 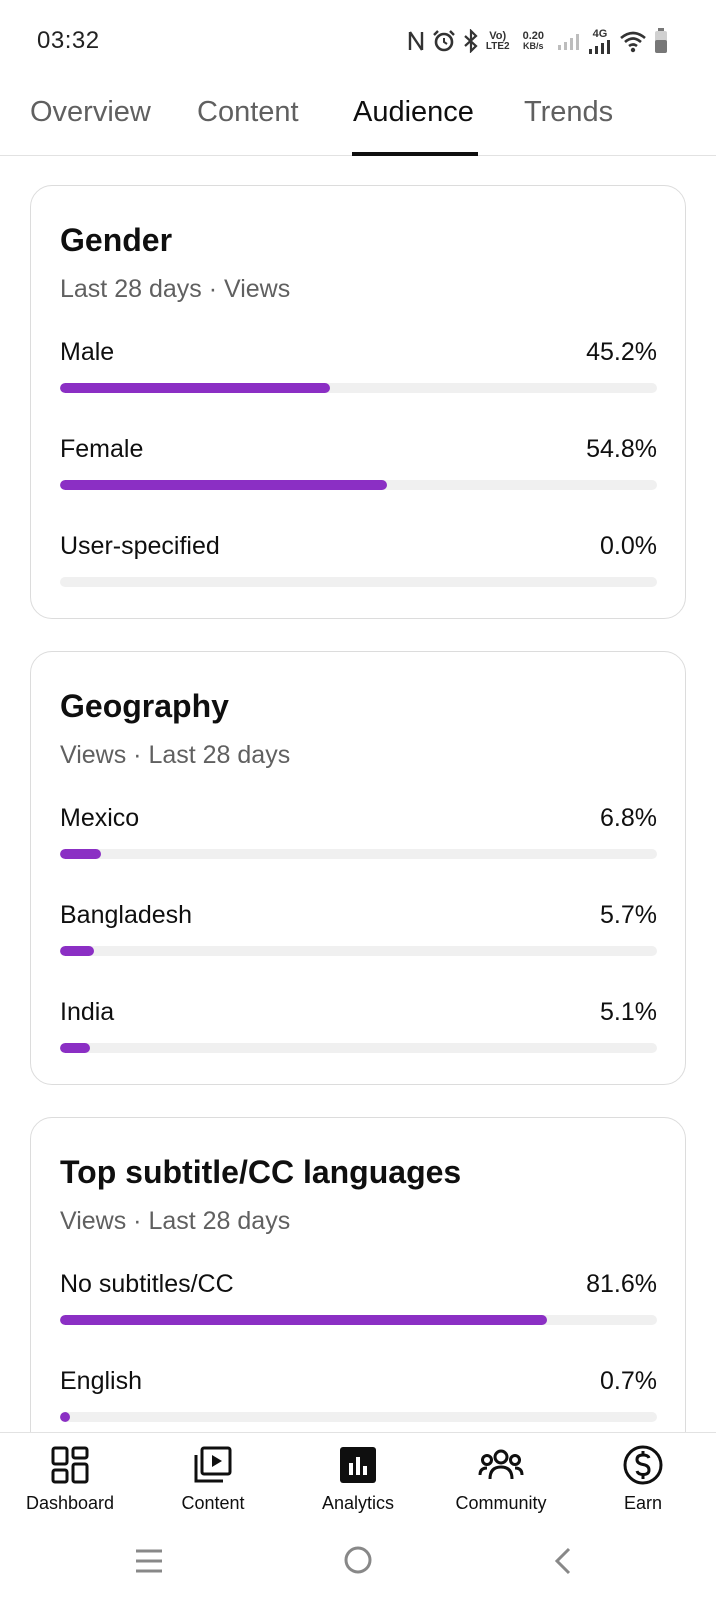 I want to click on status-bar: 03:32 Vo) LTE2 0.20 KB/s 4G, so click(x=358, y=40).